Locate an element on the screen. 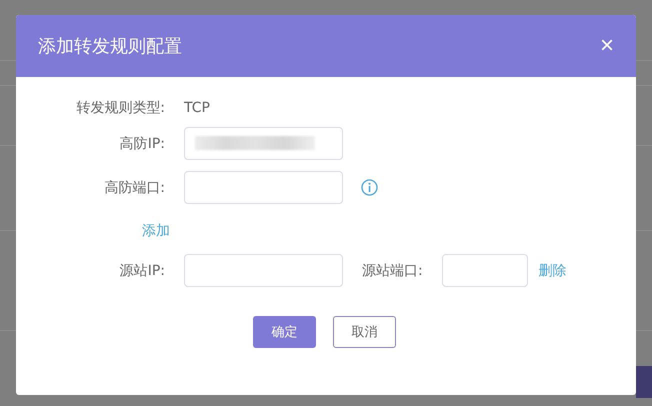 The height and width of the screenshot is (406, 652). field-label: 源站IP: is located at coordinates (142, 271).